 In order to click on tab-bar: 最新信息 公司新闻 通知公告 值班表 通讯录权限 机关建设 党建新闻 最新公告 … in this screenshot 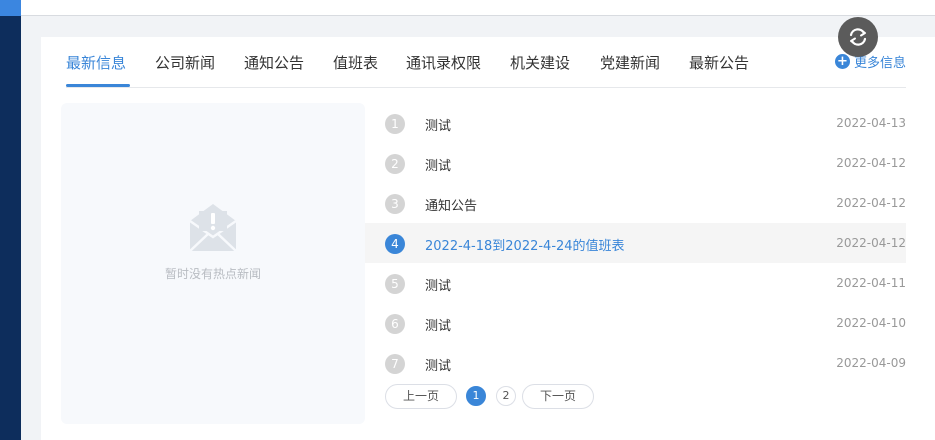, I will do `click(486, 62)`.